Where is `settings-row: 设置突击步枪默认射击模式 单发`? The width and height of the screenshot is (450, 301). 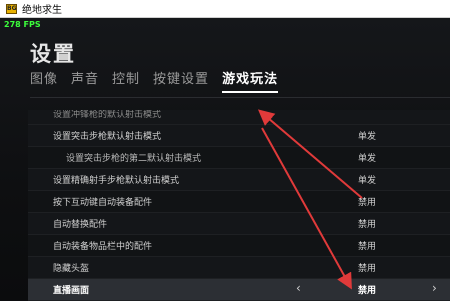 settings-row: 设置突击步枪默认射击模式 单发 is located at coordinates (239, 136).